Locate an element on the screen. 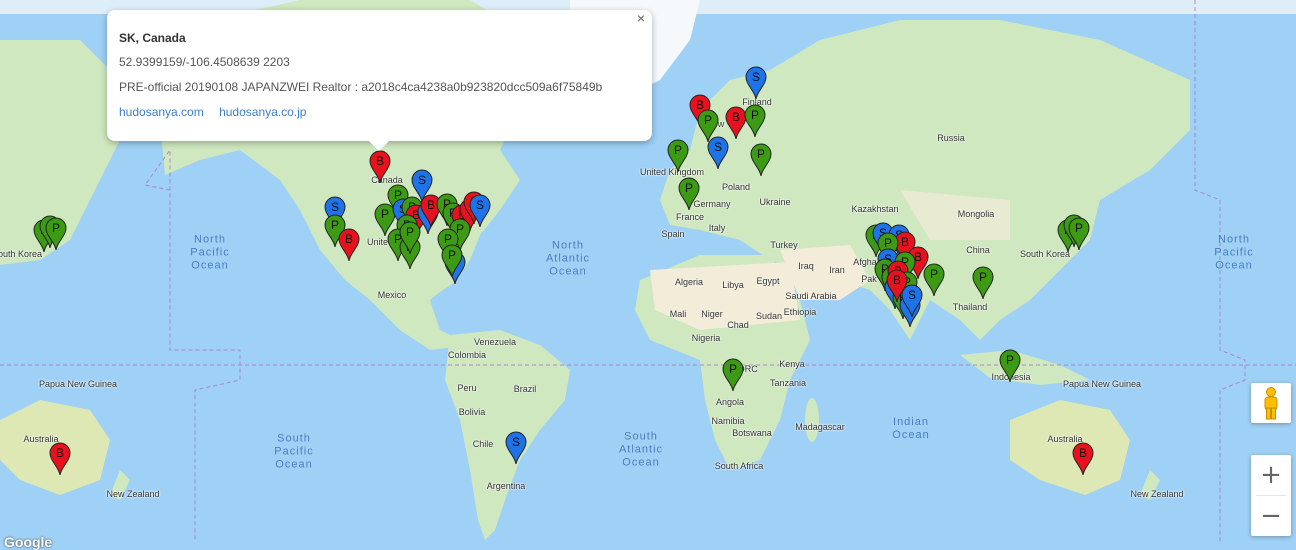 Image resolution: width=1296 pixels, height=550 pixels. hudosanya-com-link: hudosanya.com is located at coordinates (161, 112).